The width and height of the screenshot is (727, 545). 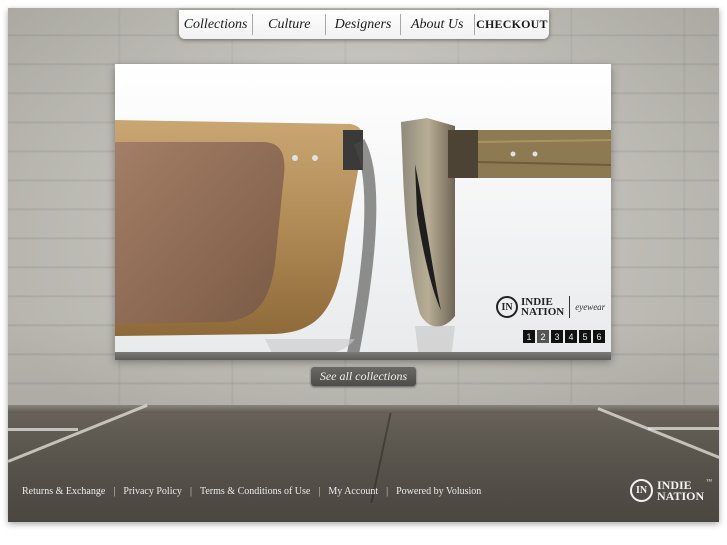 I want to click on slide-shadow-bar, so click(x=363, y=356).